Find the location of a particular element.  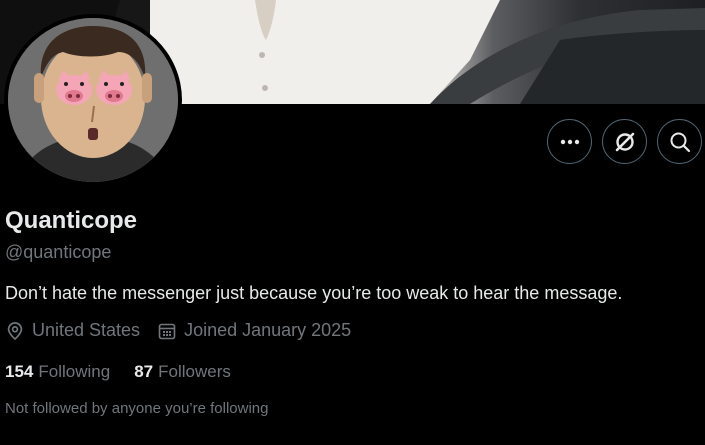

more-button is located at coordinates (569, 141).